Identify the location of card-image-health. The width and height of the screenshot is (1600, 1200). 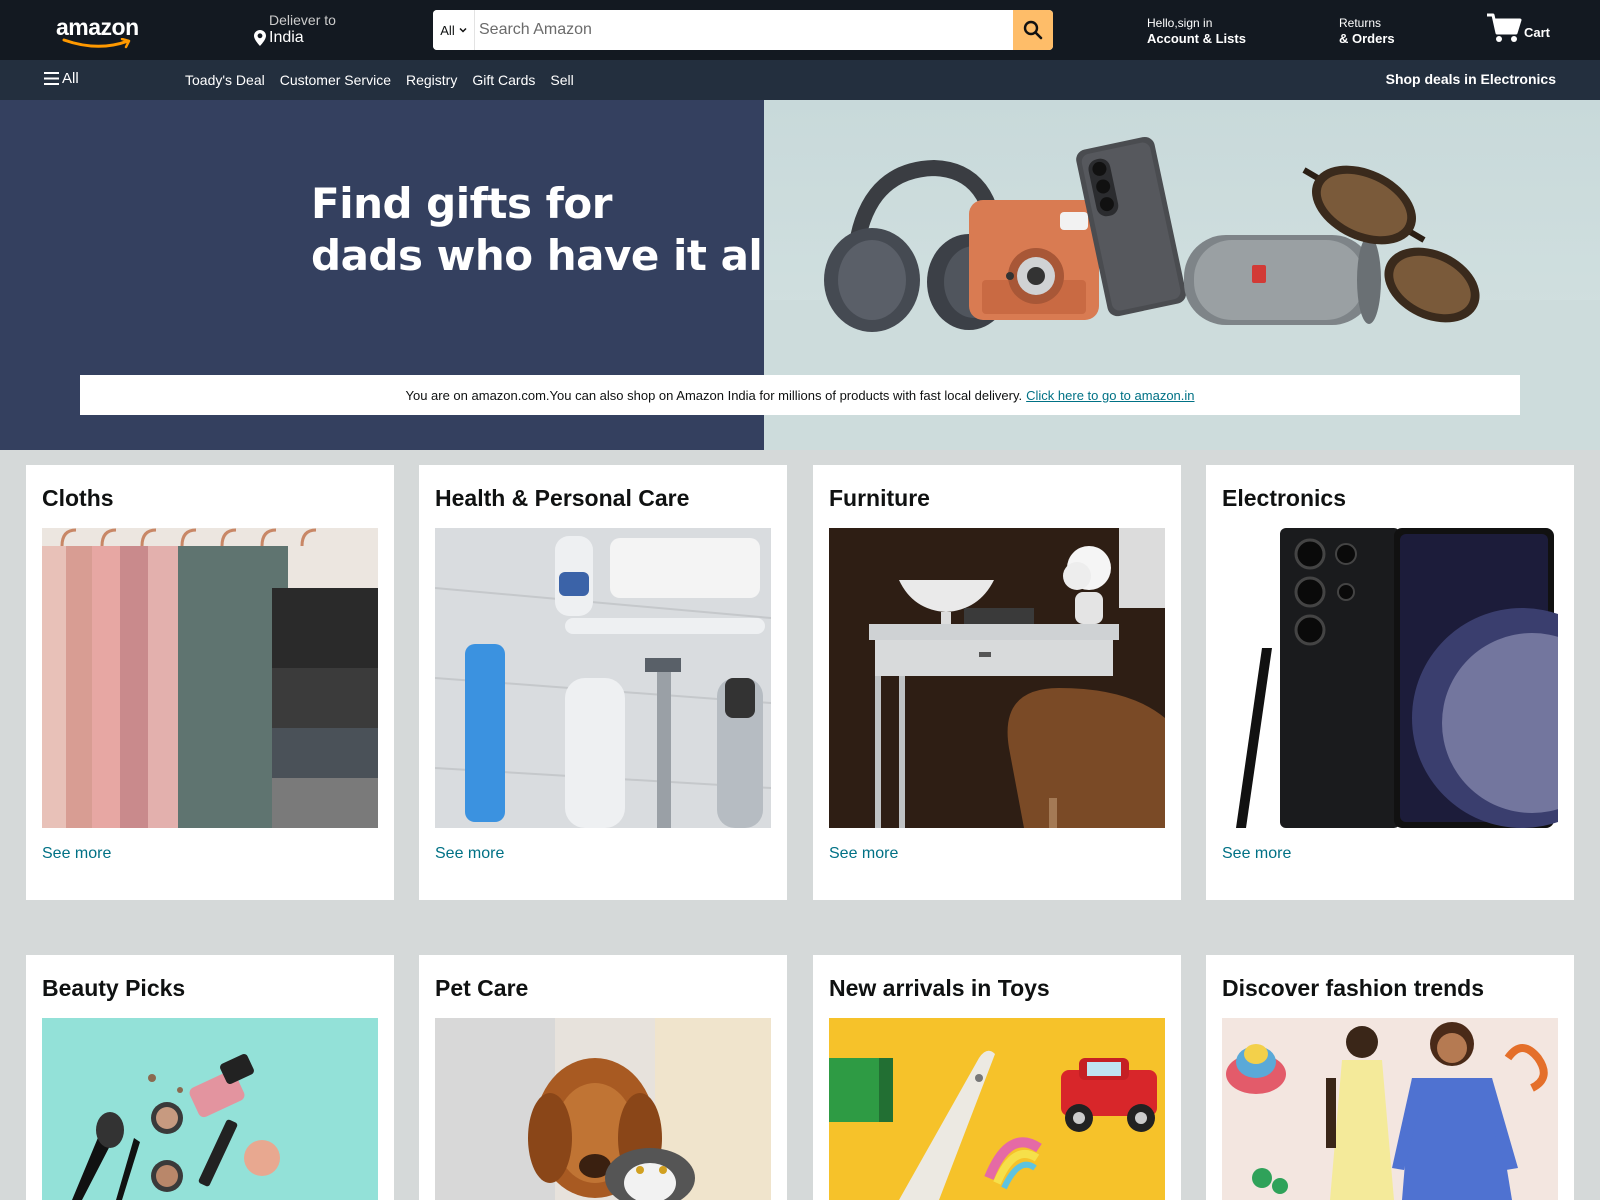
(603, 678).